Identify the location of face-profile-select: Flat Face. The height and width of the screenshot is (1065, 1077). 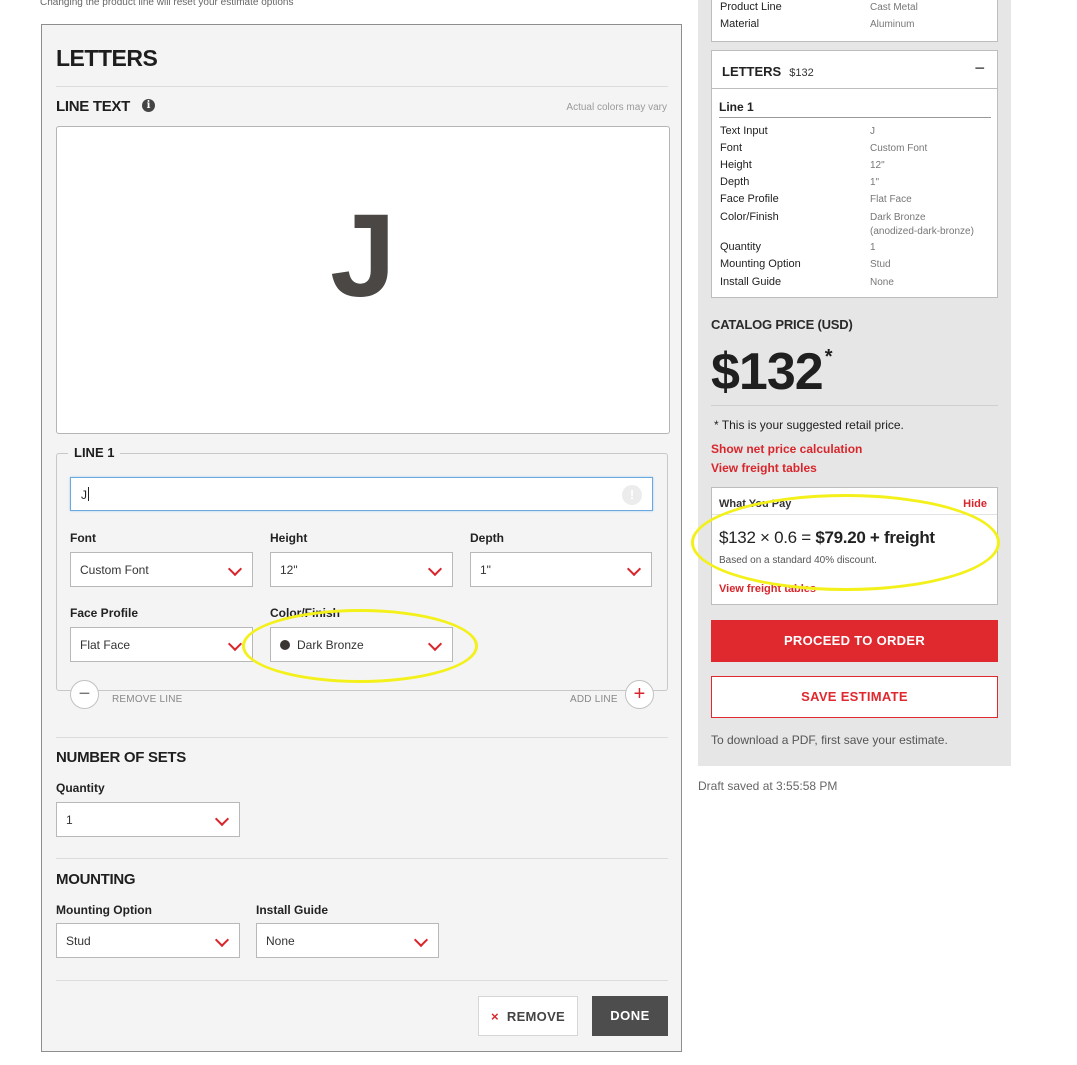
(161, 644).